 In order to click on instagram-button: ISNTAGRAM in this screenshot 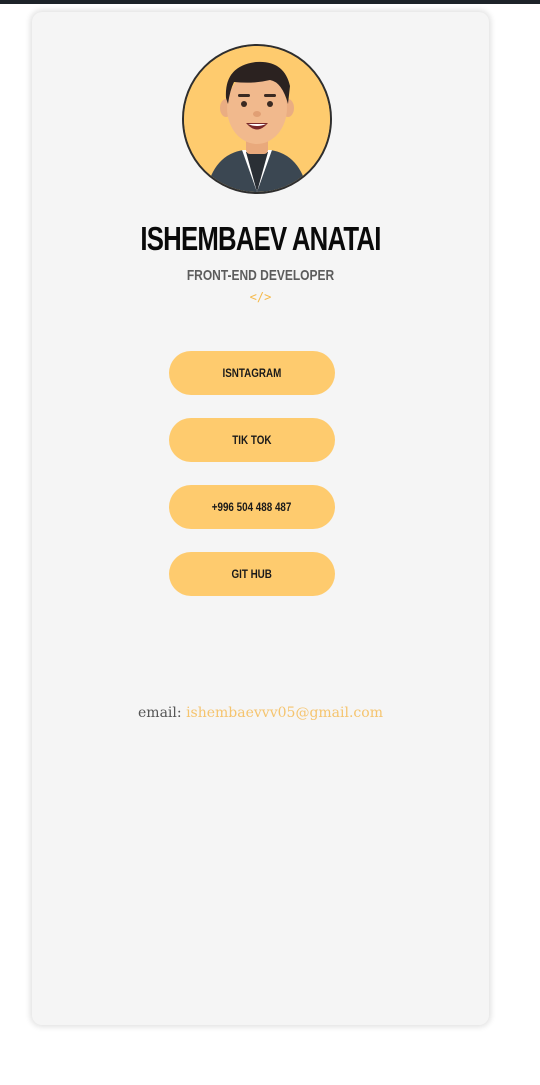, I will do `click(252, 373)`.